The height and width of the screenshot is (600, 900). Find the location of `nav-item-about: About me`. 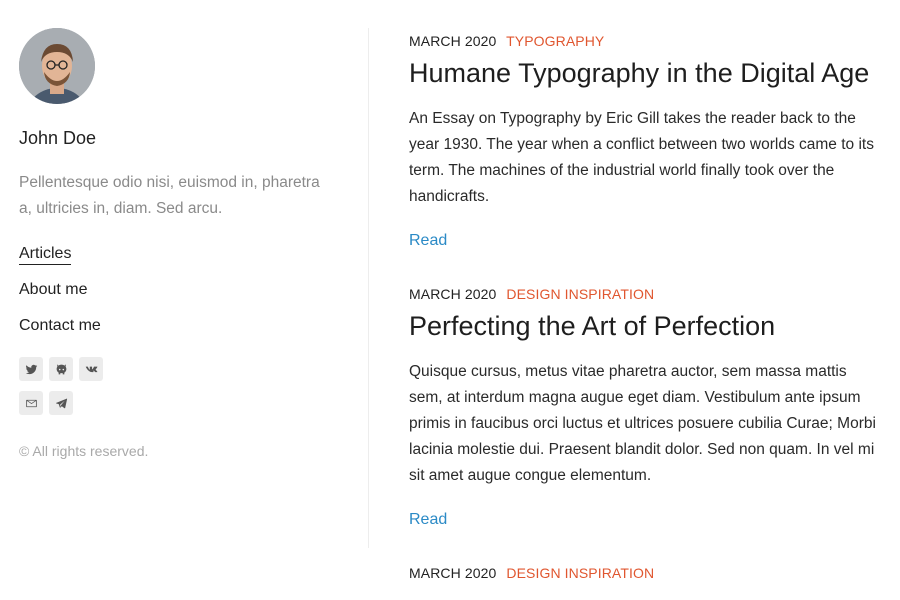

nav-item-about: About me is located at coordinates (179, 290).